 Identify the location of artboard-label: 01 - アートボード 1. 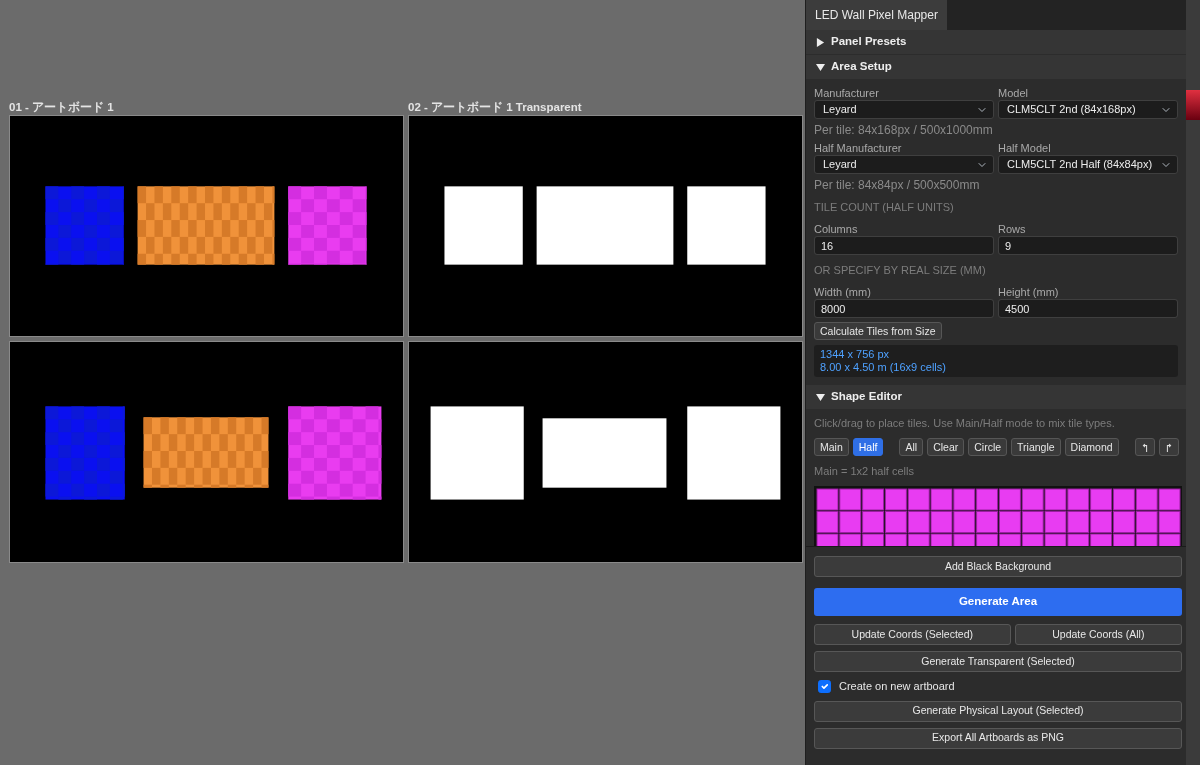
(62, 107).